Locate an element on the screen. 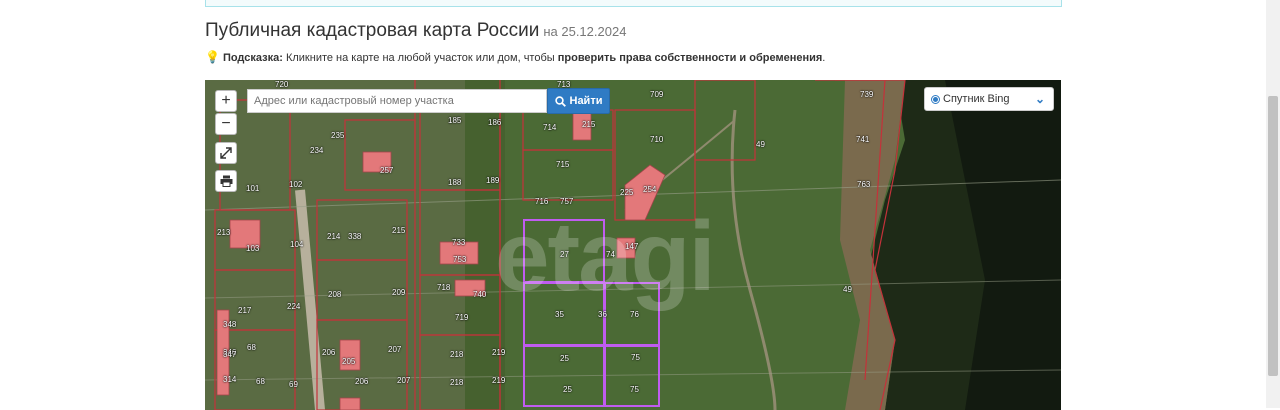 The height and width of the screenshot is (410, 1280). fullscreen-button is located at coordinates (226, 153).